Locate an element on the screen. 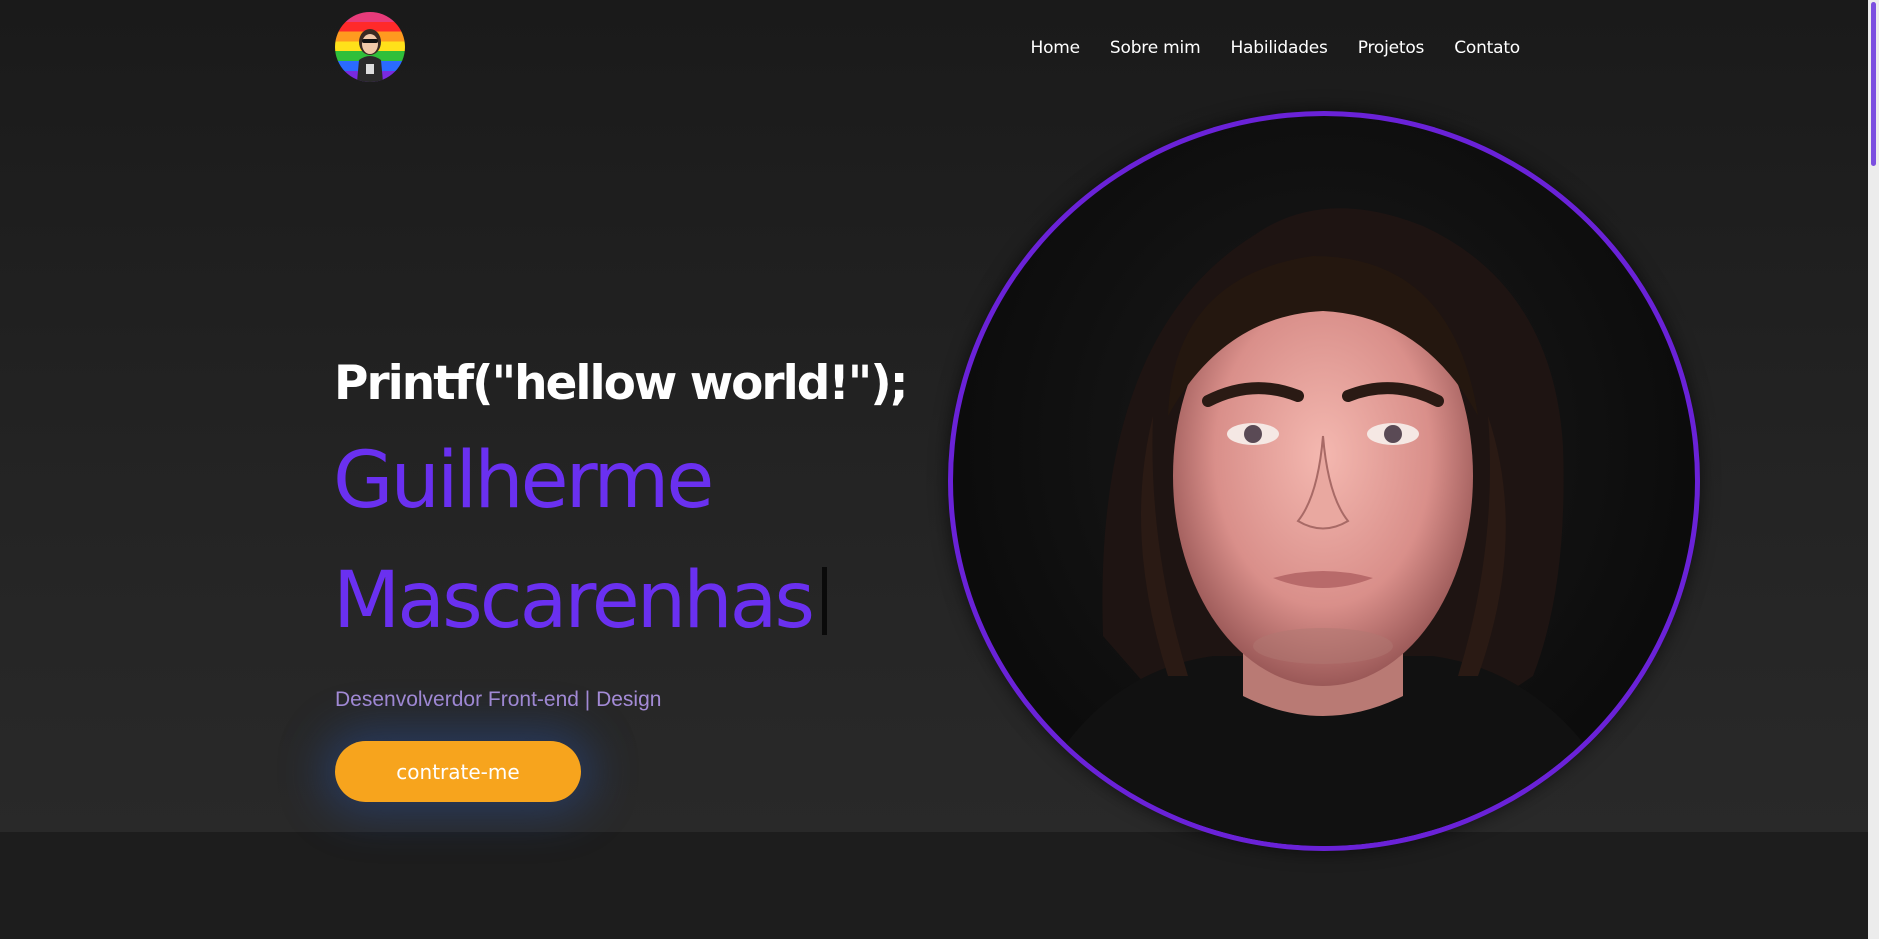 The image size is (1879, 939). nav-habilidades: Habilidades is located at coordinates (1278, 48).